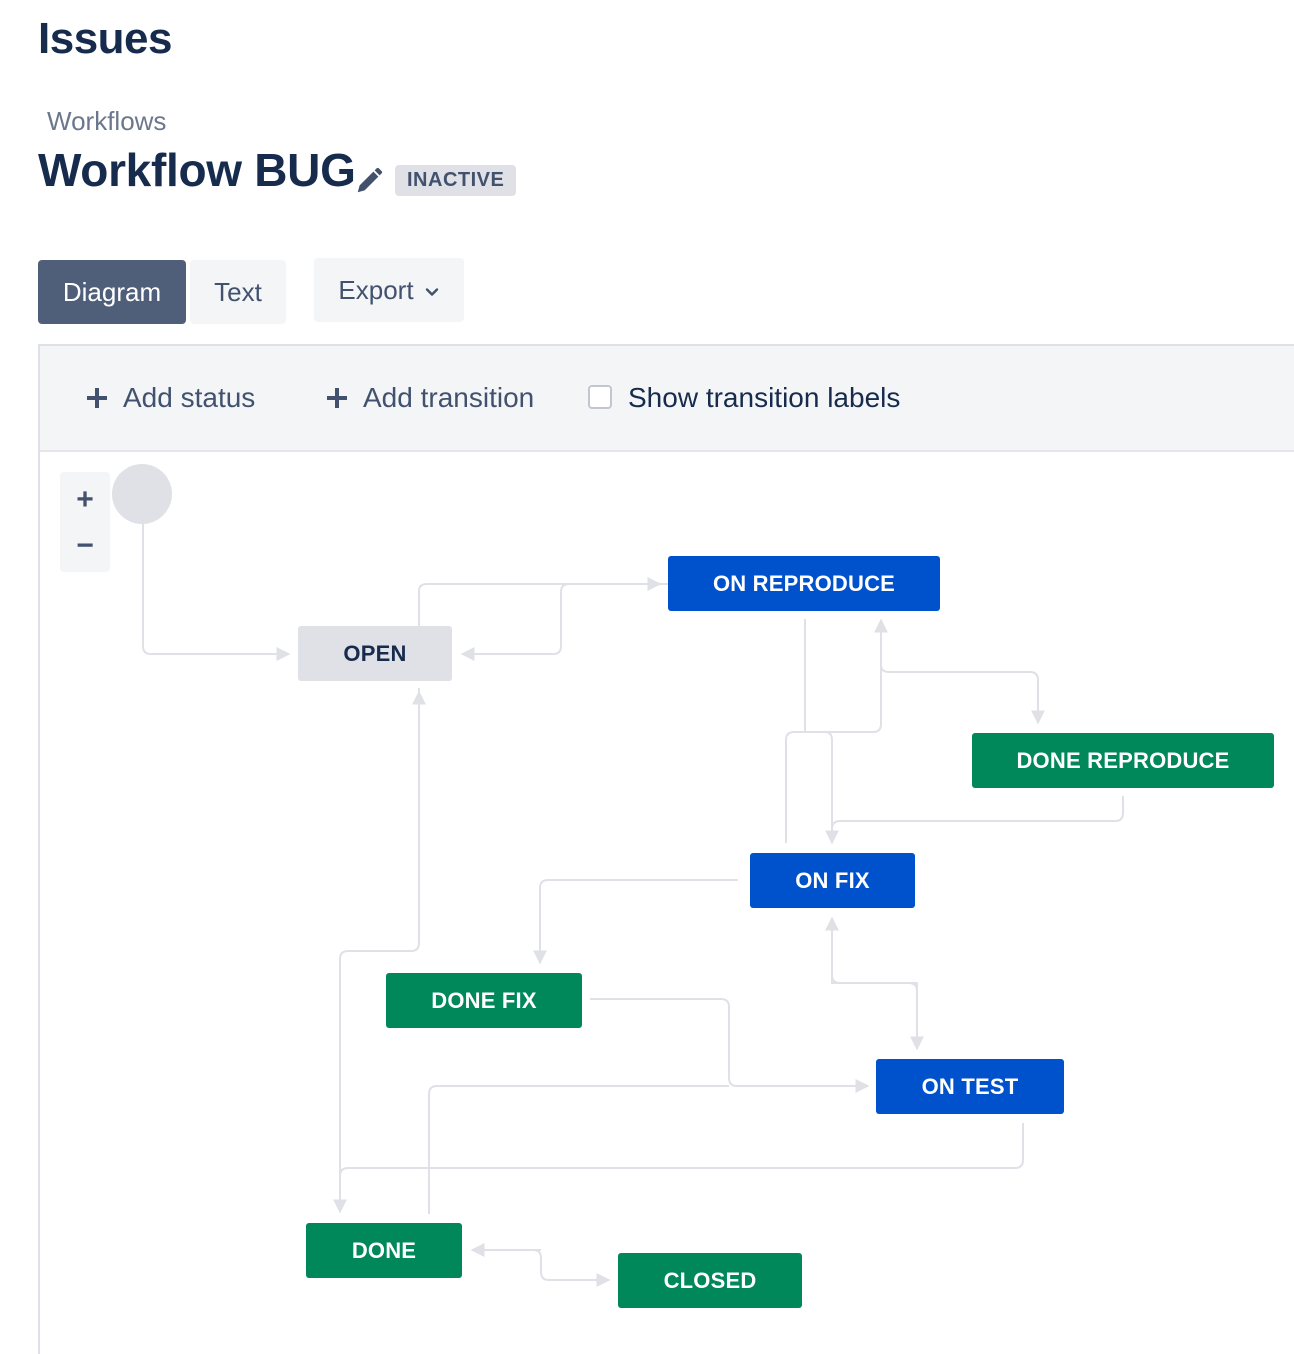  What do you see at coordinates (216, 592) in the screenshot?
I see `transition-start-open` at bounding box center [216, 592].